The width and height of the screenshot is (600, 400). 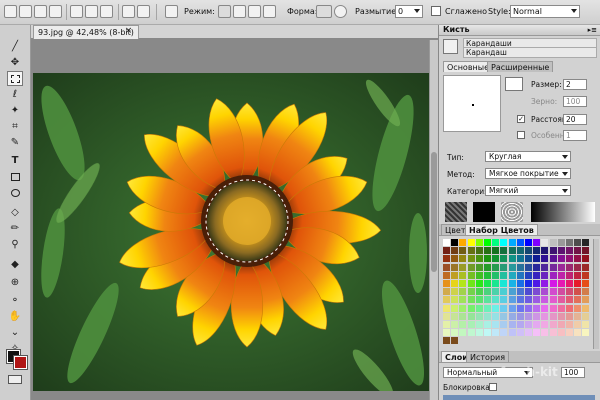 I want to click on marquee-tool-option-icon, so click(x=171, y=11).